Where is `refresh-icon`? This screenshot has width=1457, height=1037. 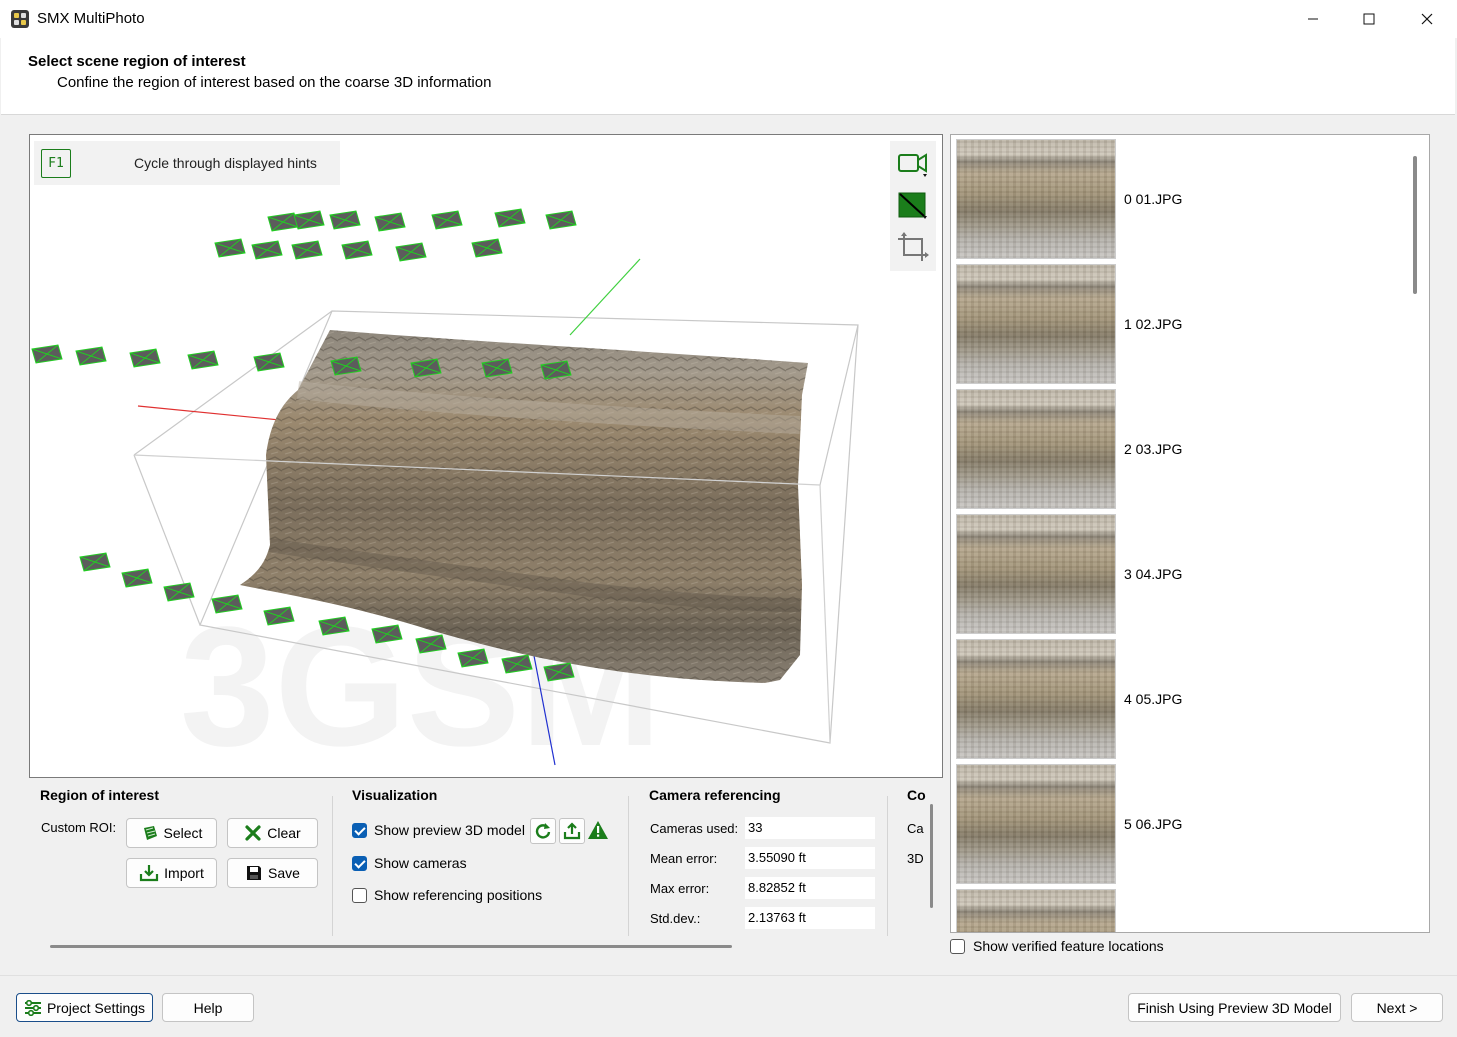
refresh-icon is located at coordinates (543, 831).